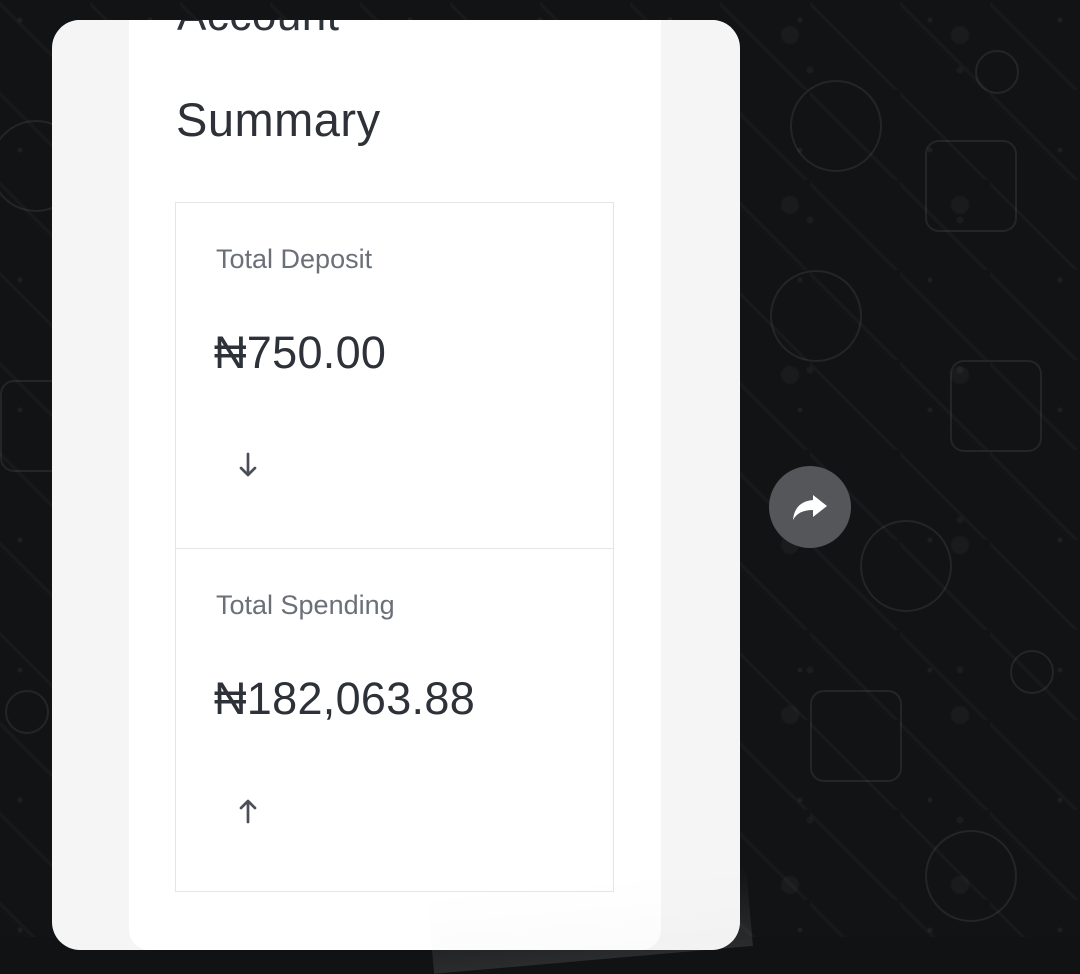 The height and width of the screenshot is (974, 1080). What do you see at coordinates (345, 698) in the screenshot?
I see `total-spending-amount: ₦182,063.88` at bounding box center [345, 698].